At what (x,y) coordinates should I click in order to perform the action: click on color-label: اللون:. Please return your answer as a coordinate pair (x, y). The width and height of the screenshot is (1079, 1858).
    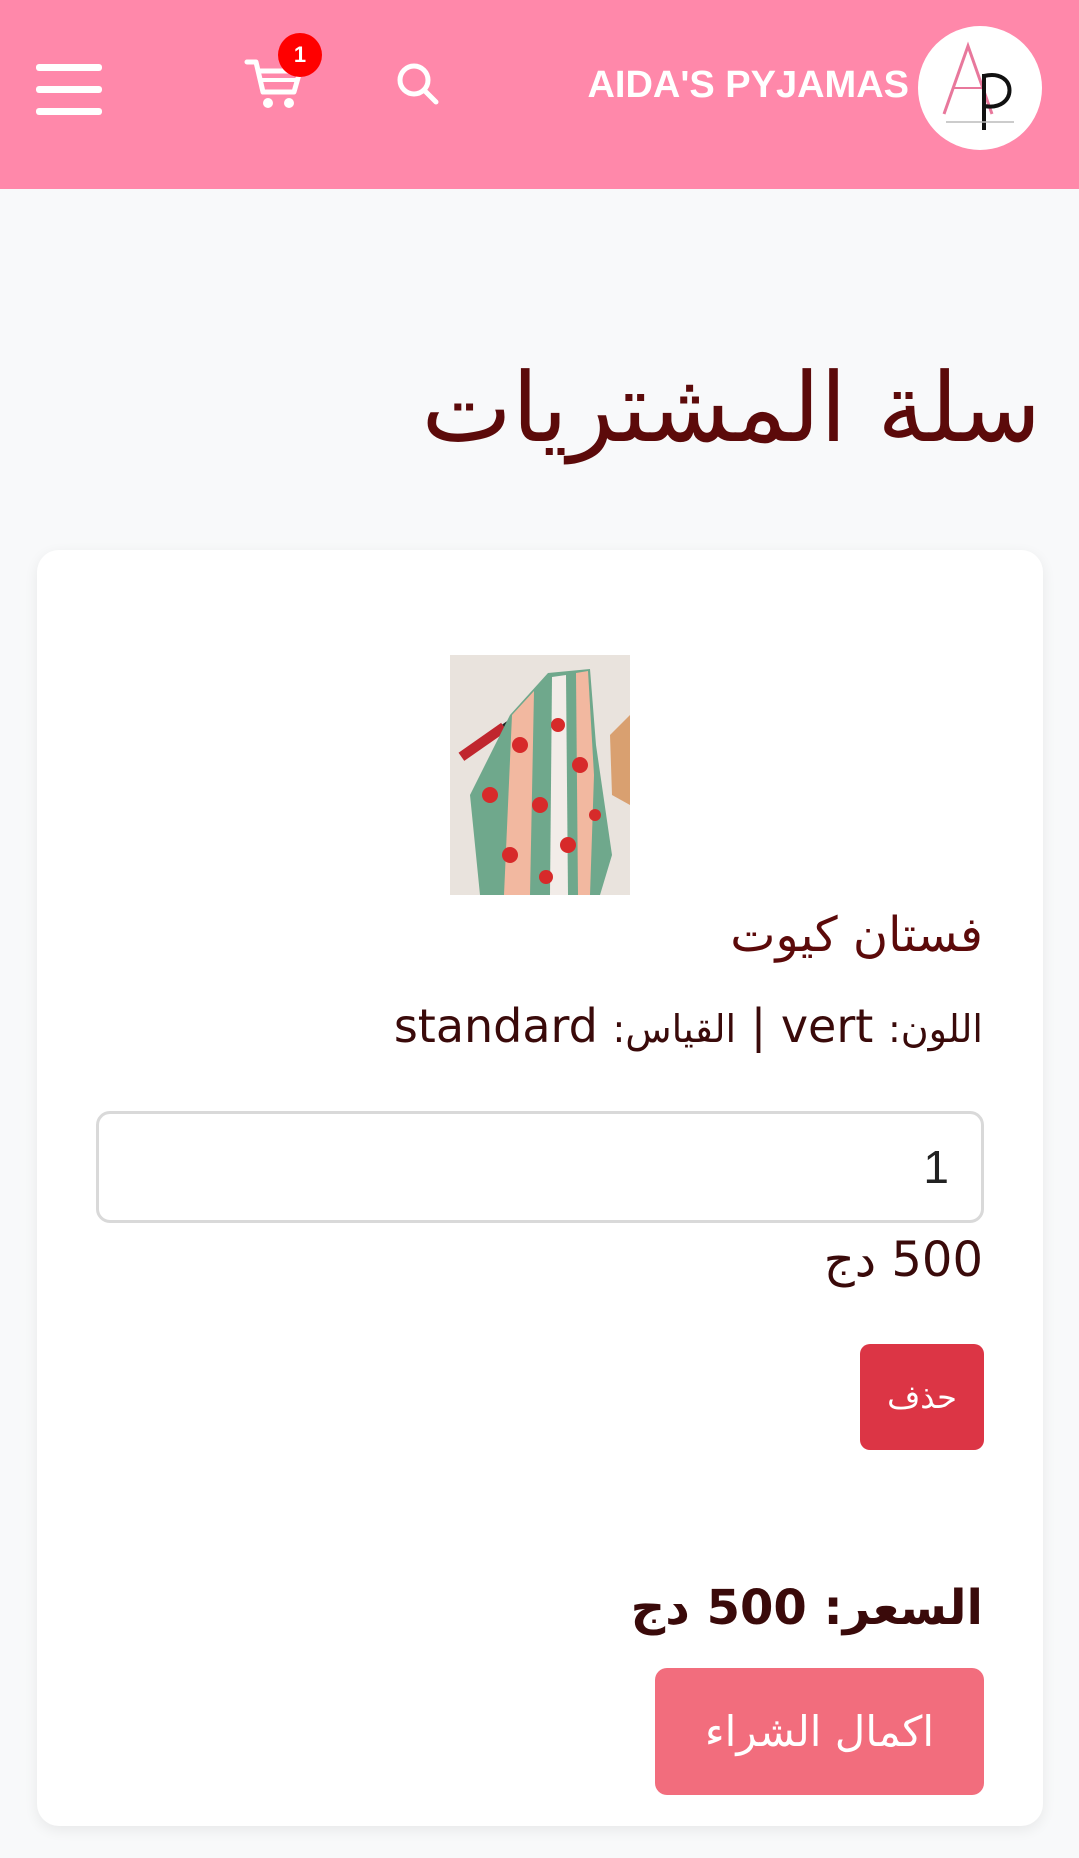
    Looking at the image, I should click on (935, 1029).